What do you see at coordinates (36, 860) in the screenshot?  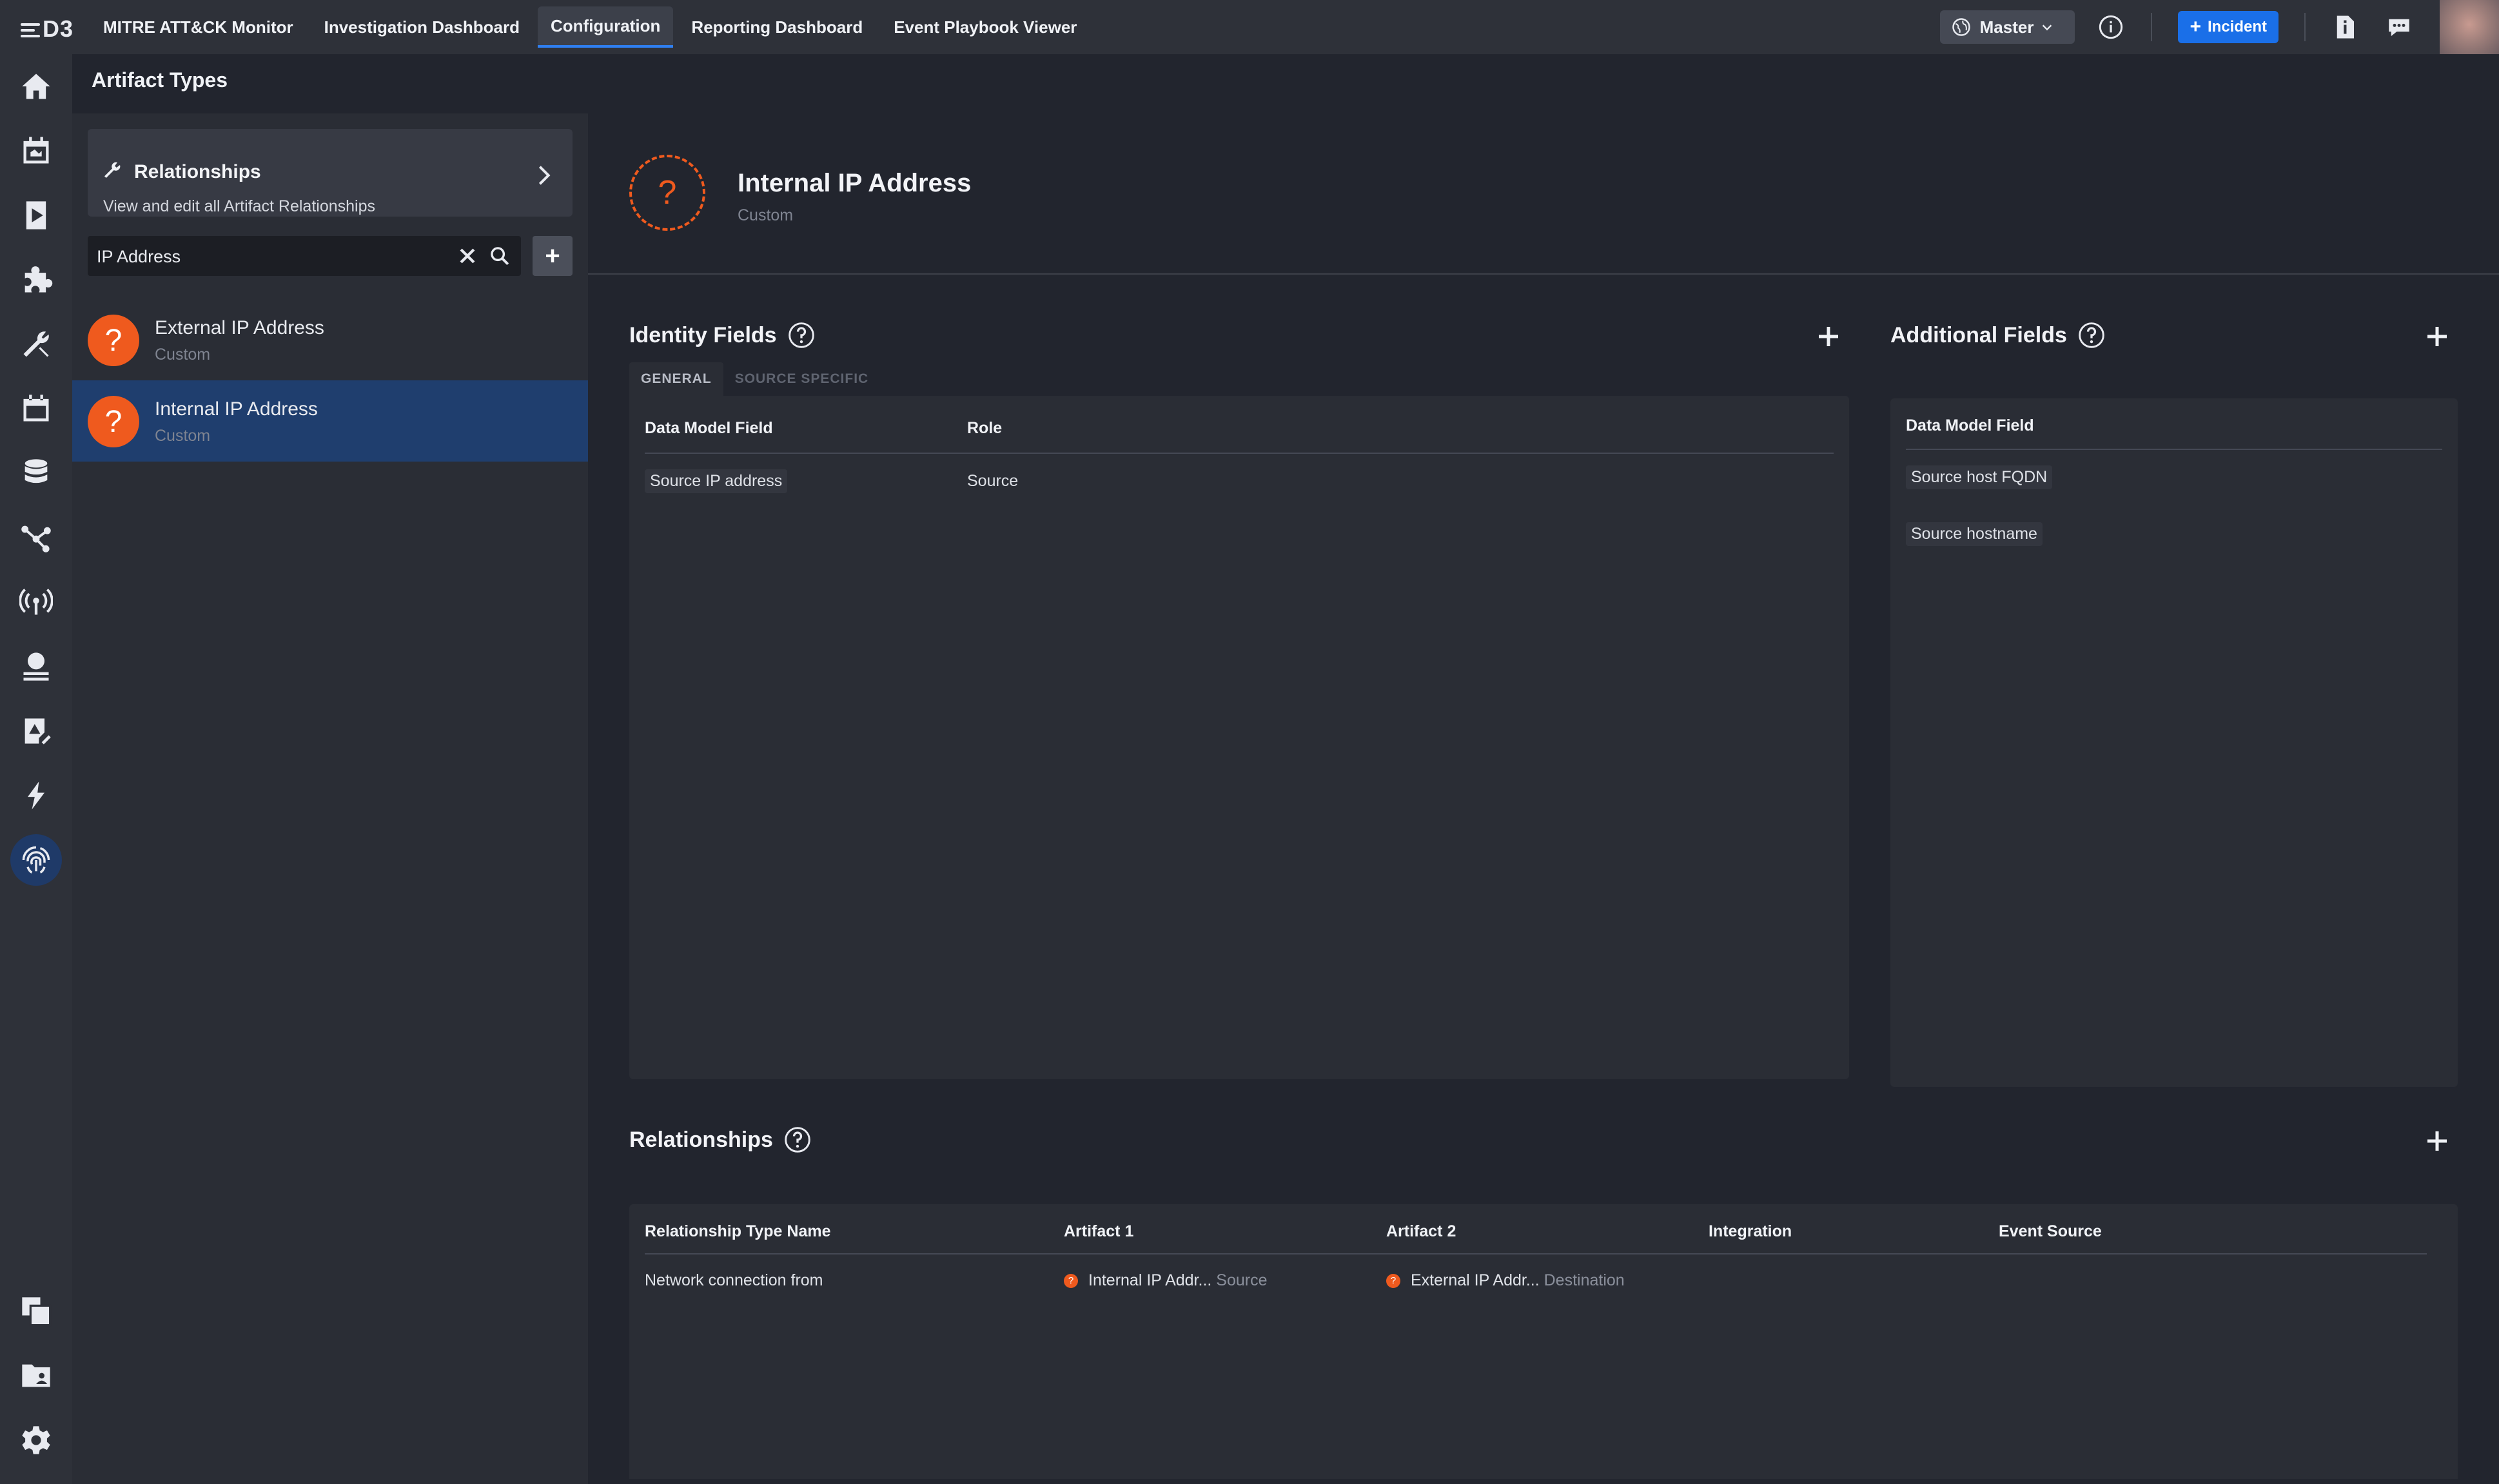 I see `fingerprint-icon` at bounding box center [36, 860].